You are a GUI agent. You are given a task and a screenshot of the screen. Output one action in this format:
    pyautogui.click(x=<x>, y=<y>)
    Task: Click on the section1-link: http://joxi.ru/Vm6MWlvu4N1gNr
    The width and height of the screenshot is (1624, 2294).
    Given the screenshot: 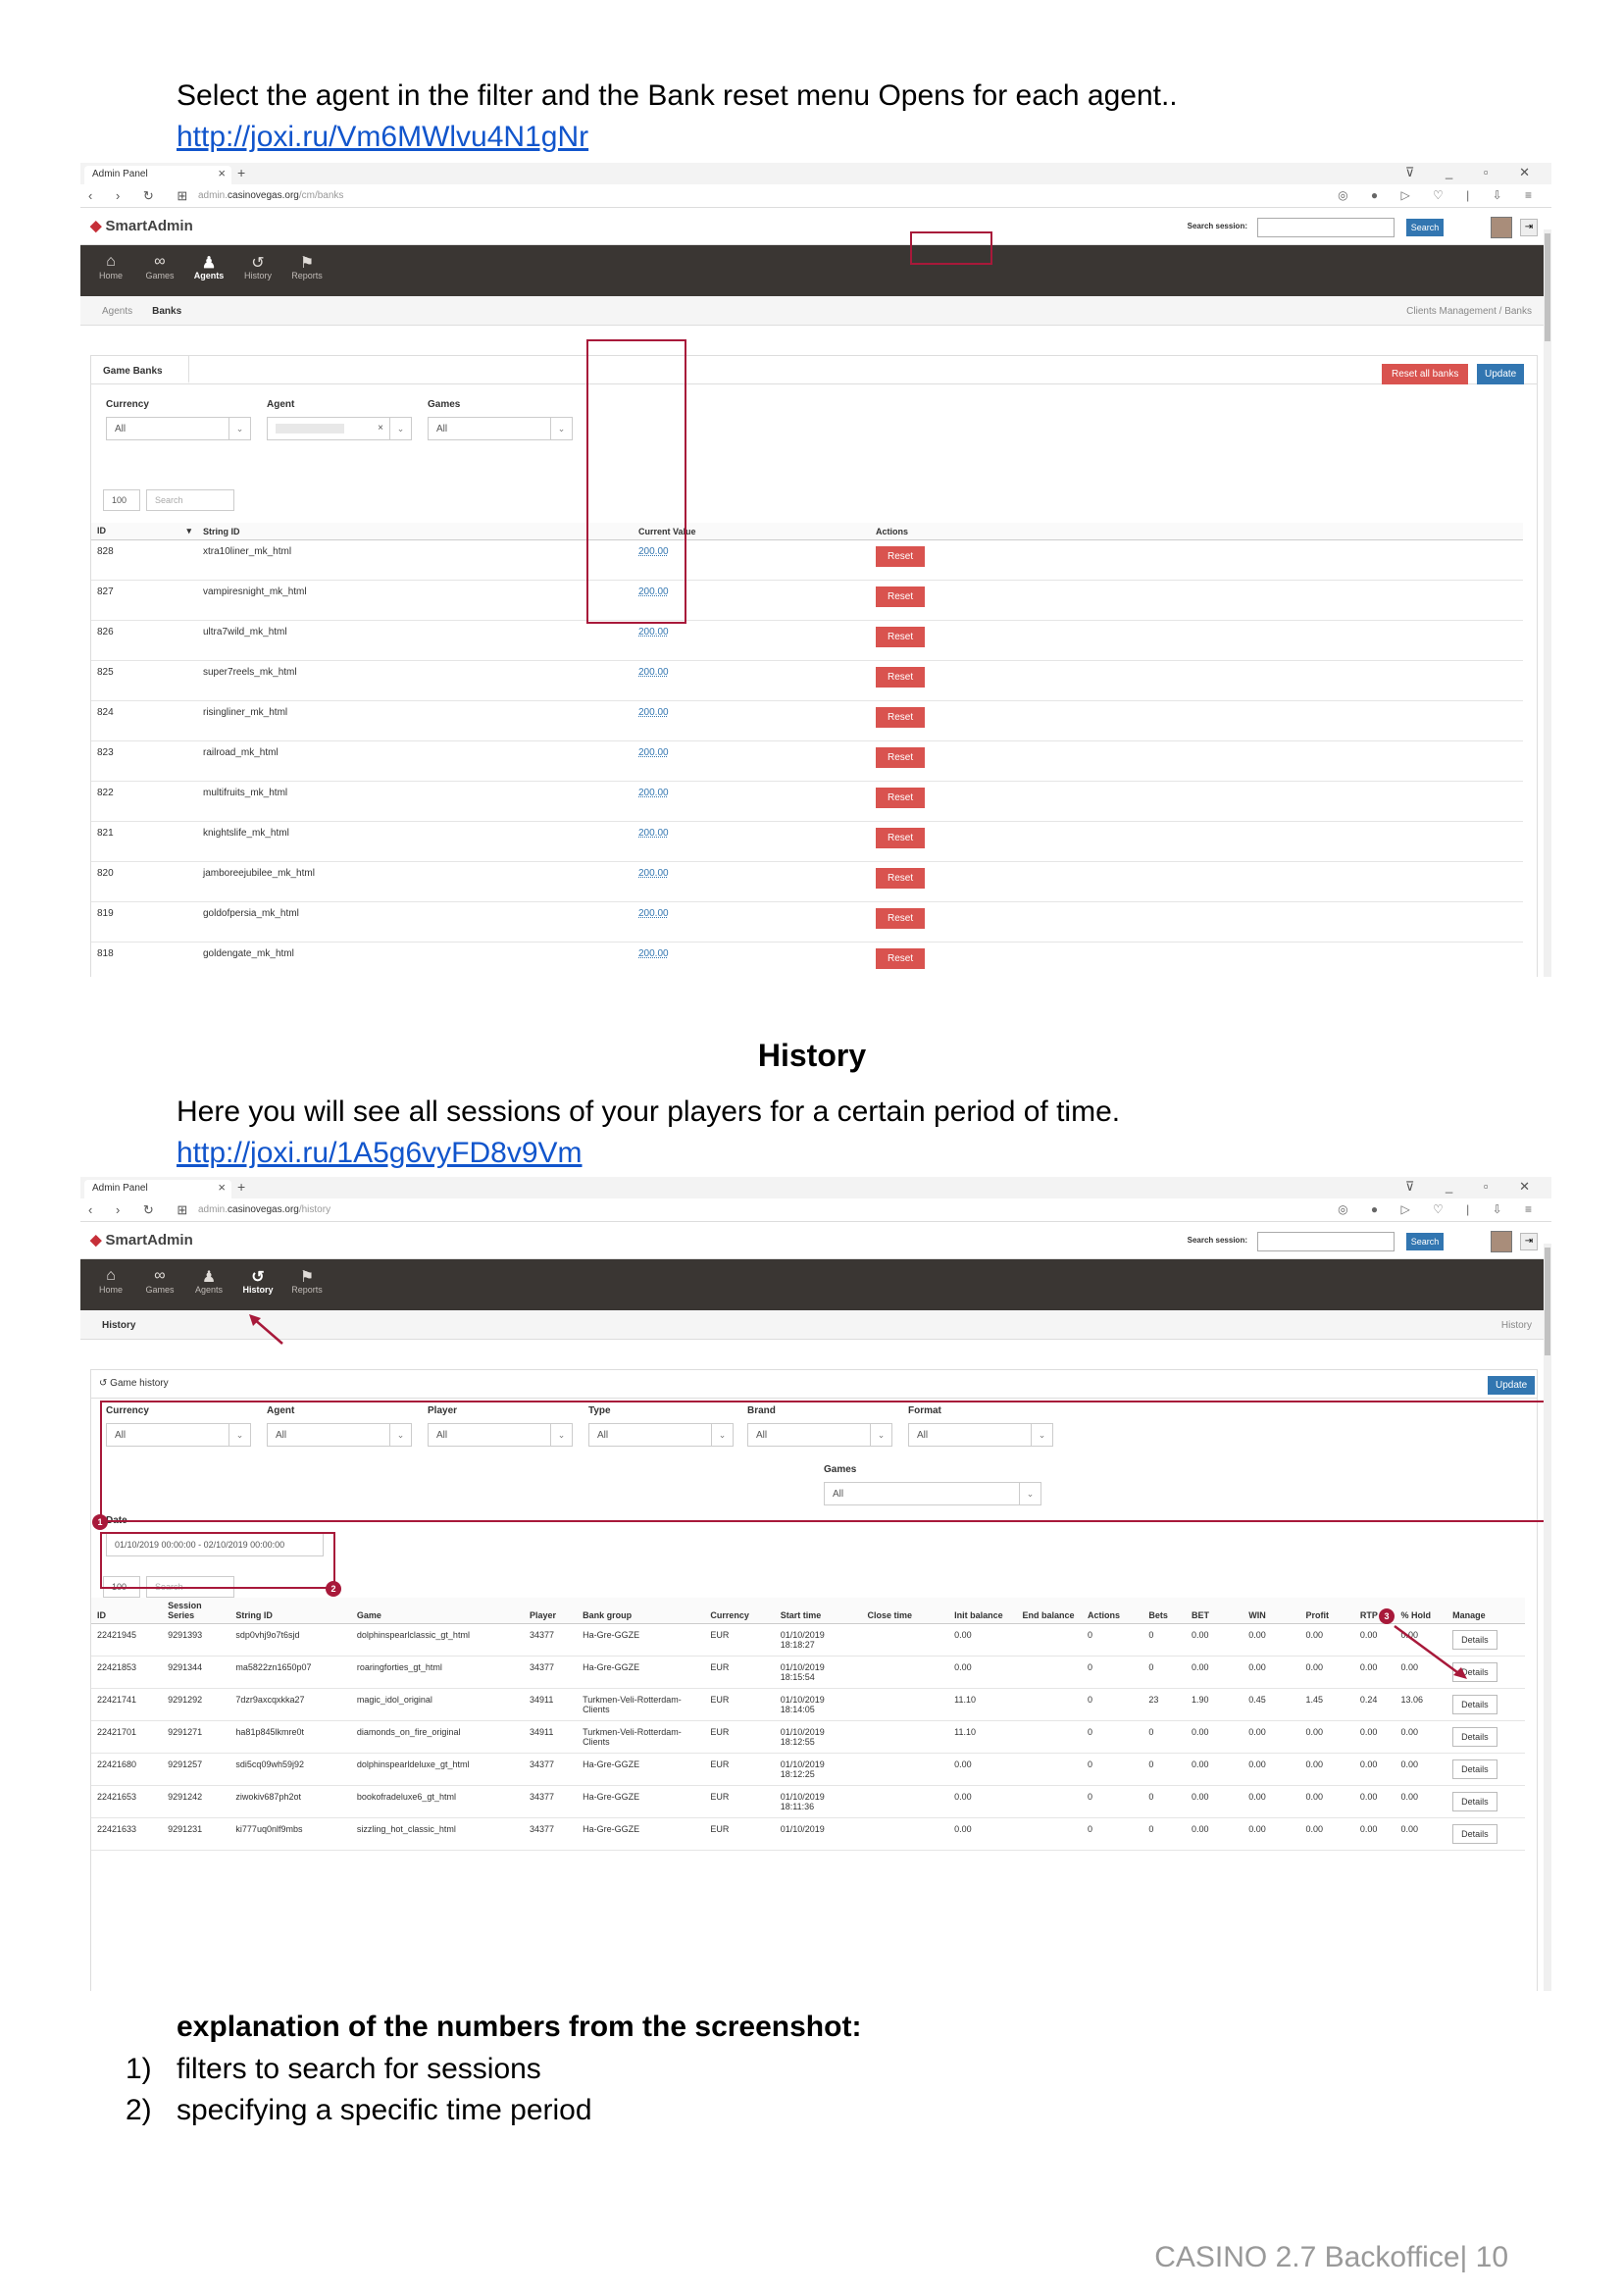 What is the action you would take?
    pyautogui.click(x=382, y=137)
    